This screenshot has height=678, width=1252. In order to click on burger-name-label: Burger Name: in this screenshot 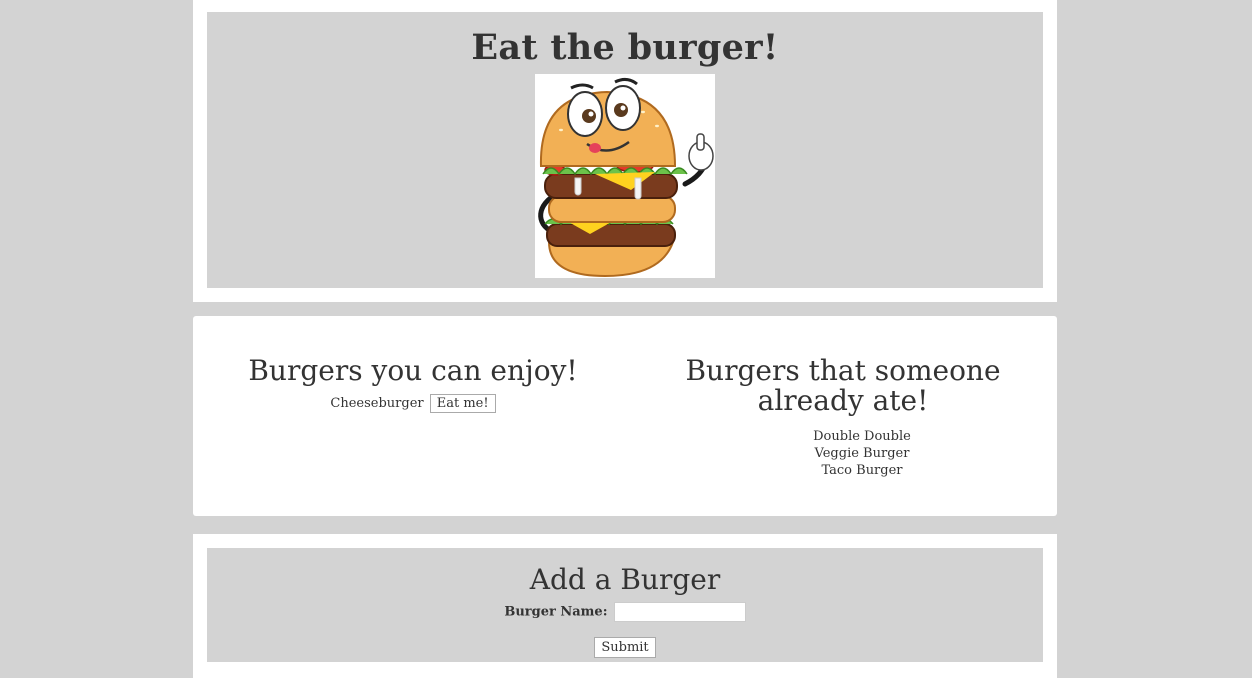, I will do `click(556, 612)`.